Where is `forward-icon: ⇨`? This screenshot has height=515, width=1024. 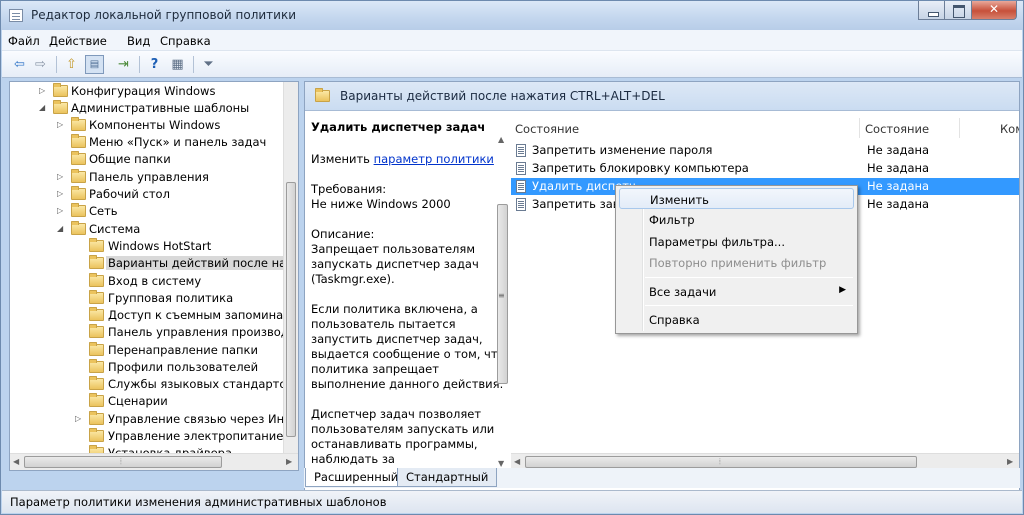
forward-icon: ⇨ is located at coordinates (40, 64).